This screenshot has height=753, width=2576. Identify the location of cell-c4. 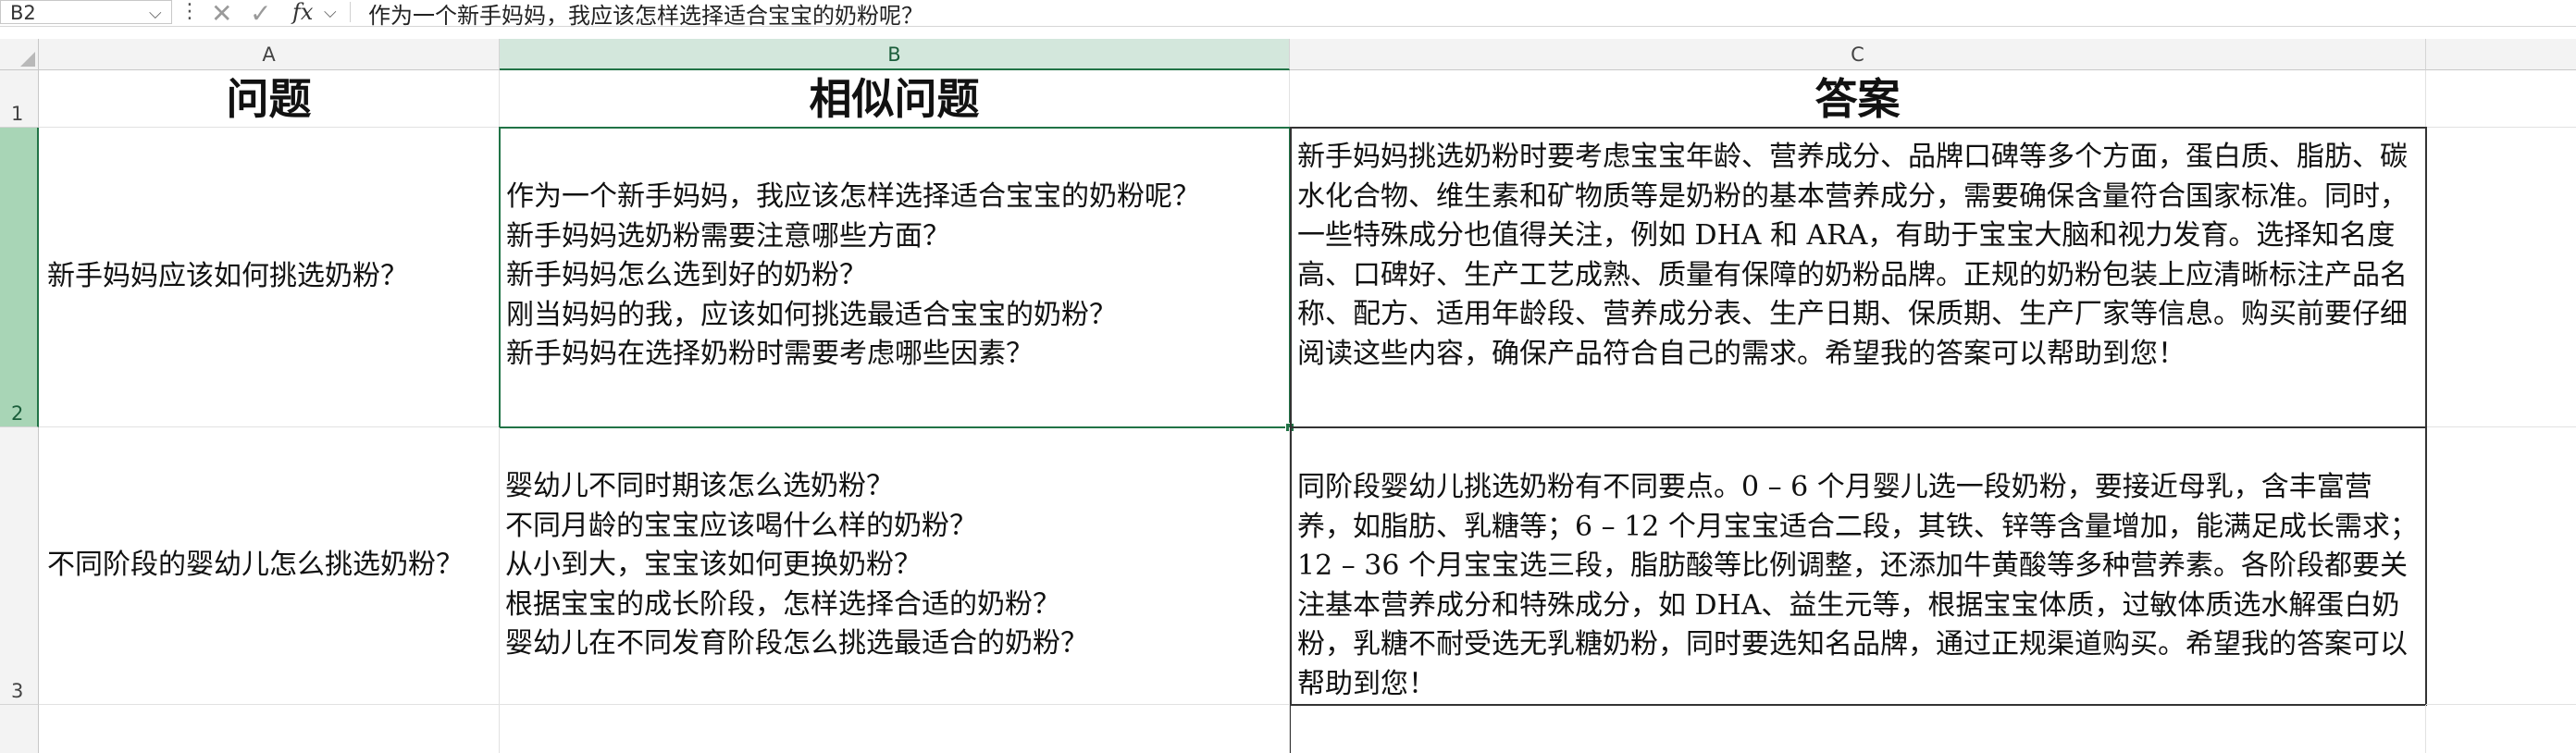
(1858, 729).